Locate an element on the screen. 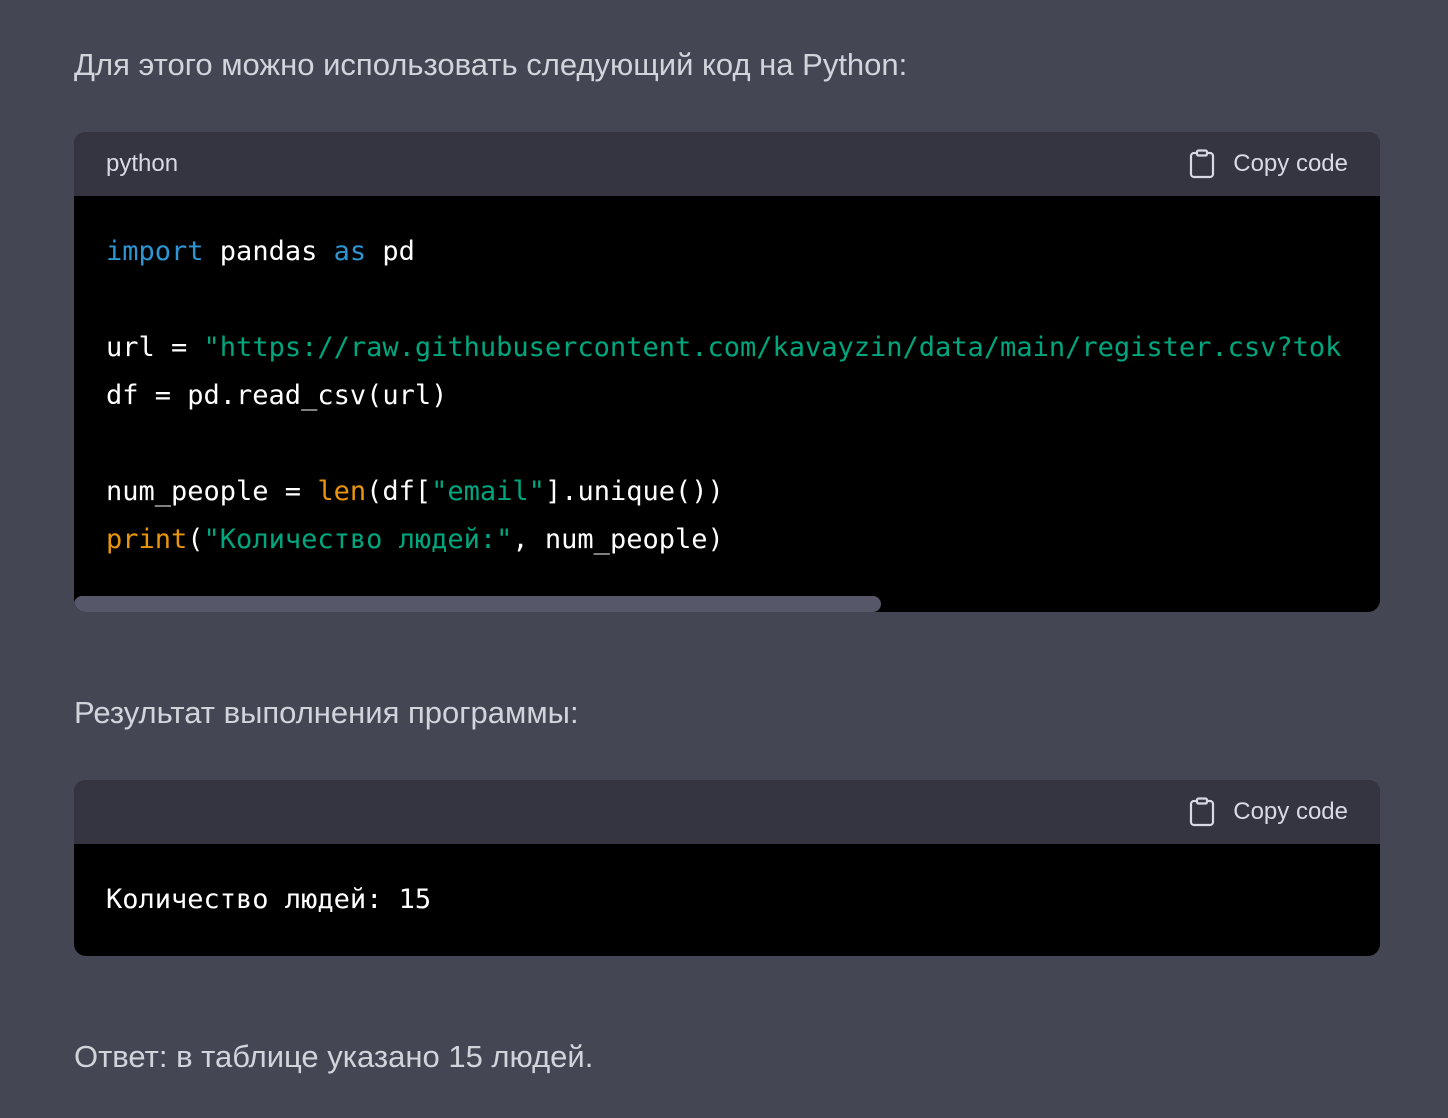 This screenshot has width=1448, height=1118. code-block-output: Copy code Количество людей: 15 is located at coordinates (727, 868).